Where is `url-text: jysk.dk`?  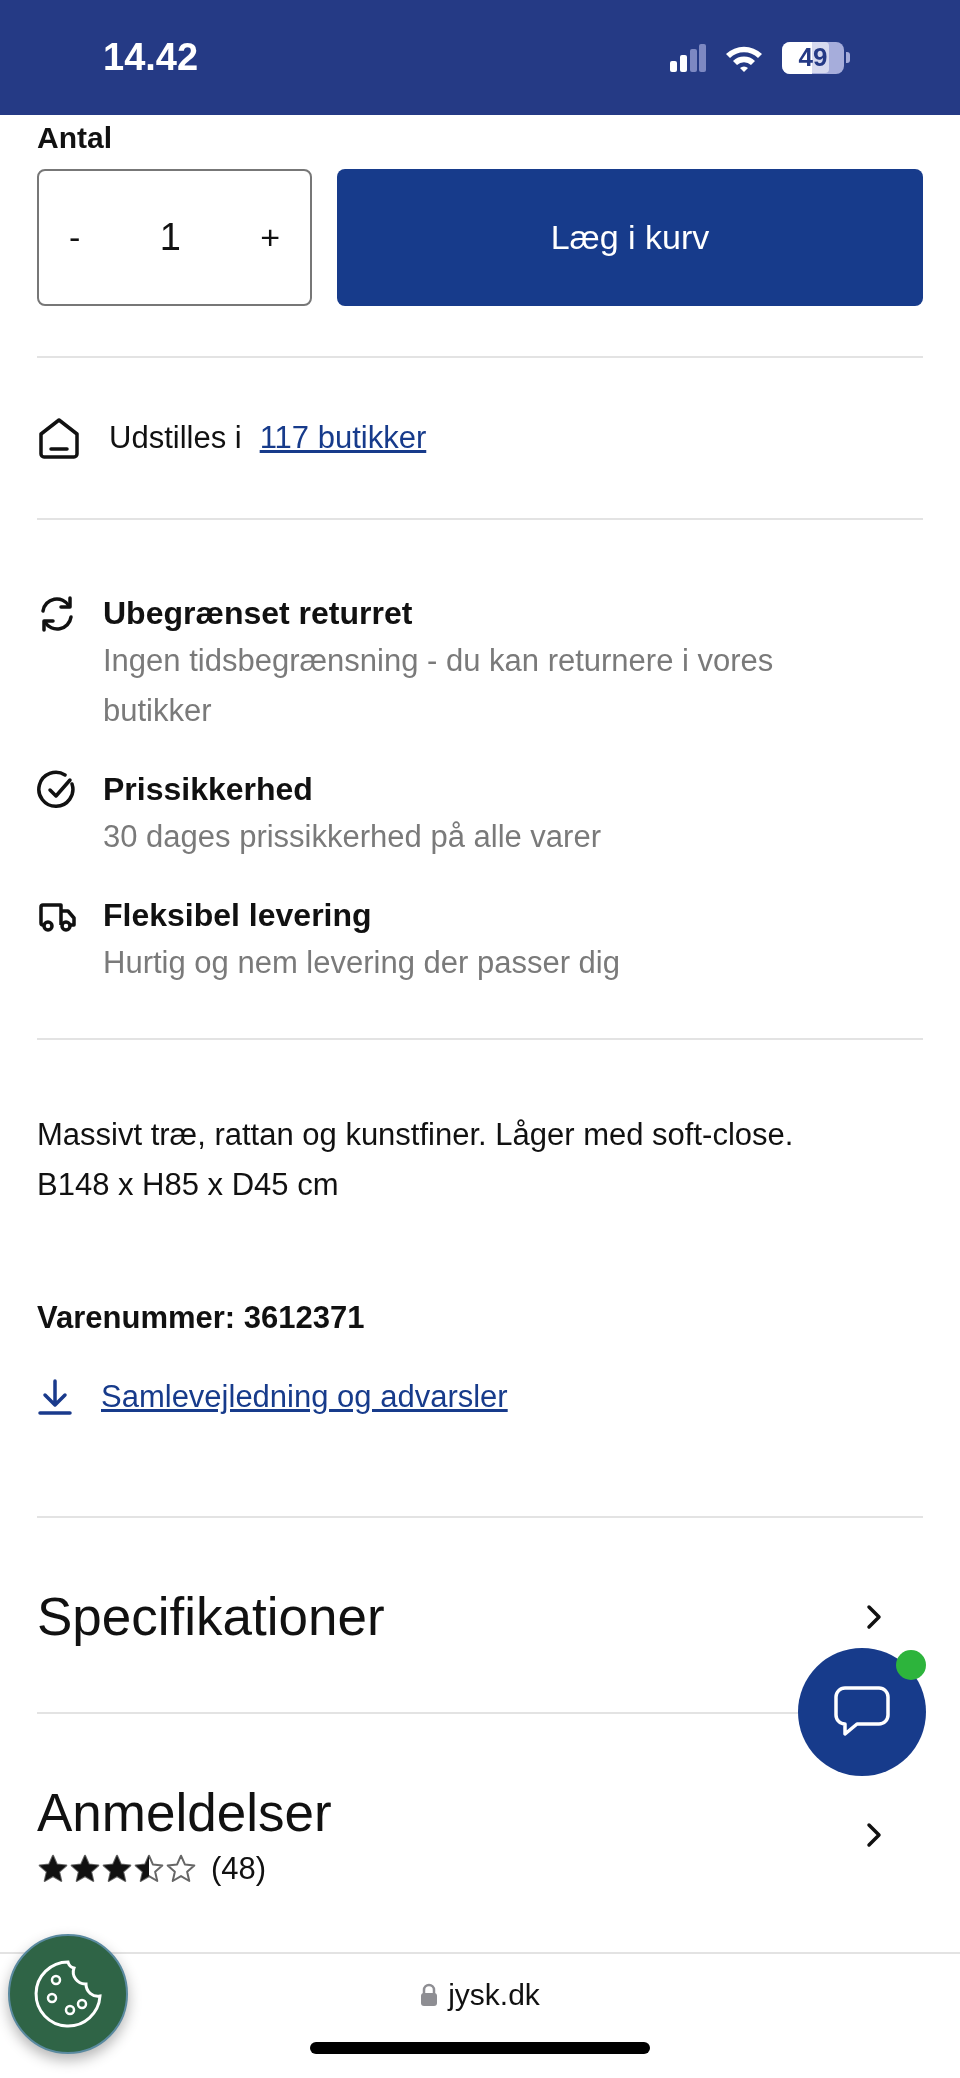 url-text: jysk.dk is located at coordinates (494, 1995).